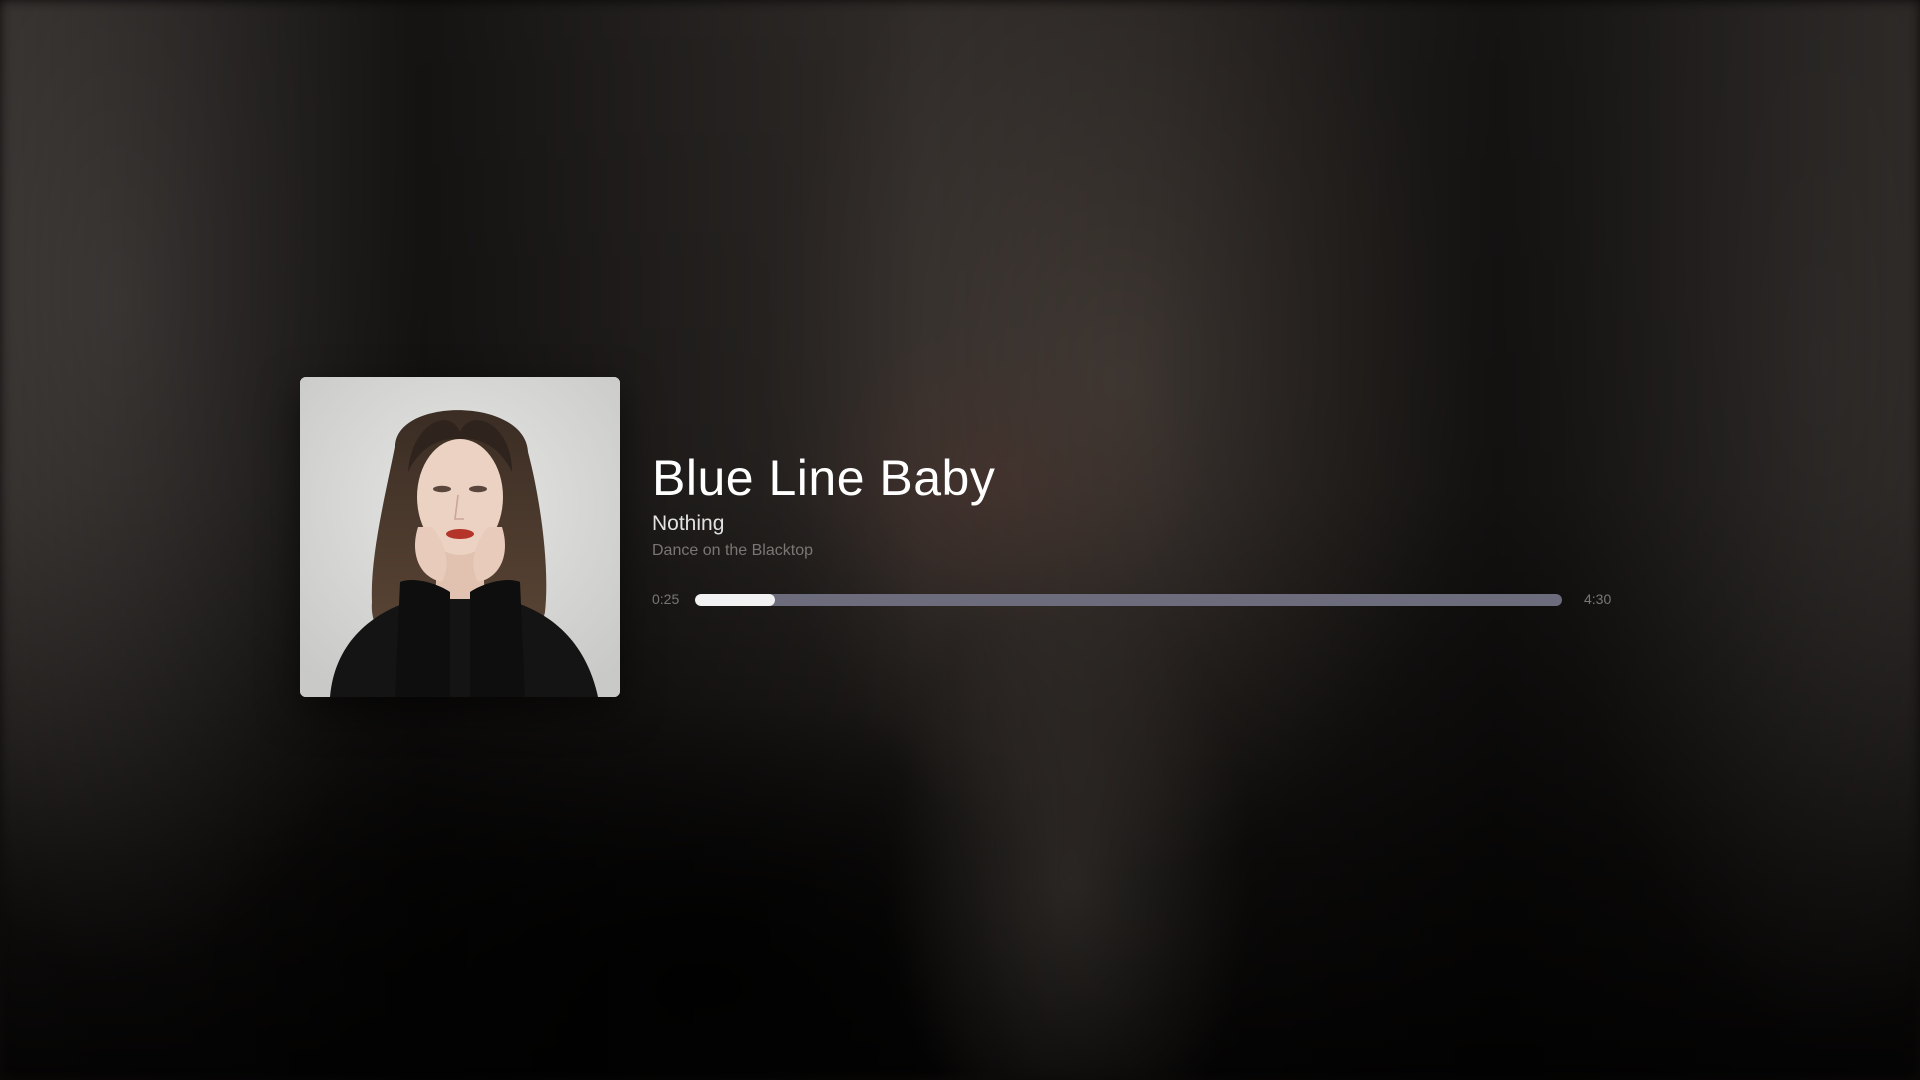 This screenshot has width=1920, height=1080. Describe the element at coordinates (735, 600) in the screenshot. I see `progress-fill` at that location.